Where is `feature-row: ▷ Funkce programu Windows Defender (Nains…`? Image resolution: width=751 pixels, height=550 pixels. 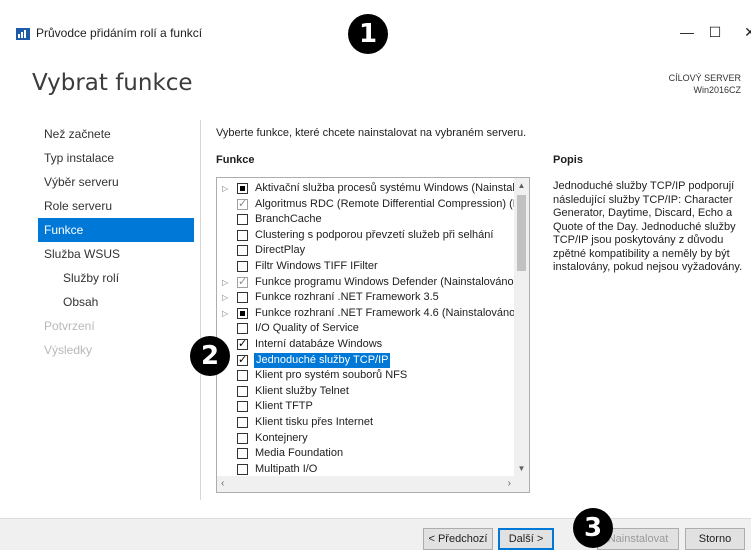 feature-row: ▷ Funkce programu Windows Defender (Nains… is located at coordinates (366, 283).